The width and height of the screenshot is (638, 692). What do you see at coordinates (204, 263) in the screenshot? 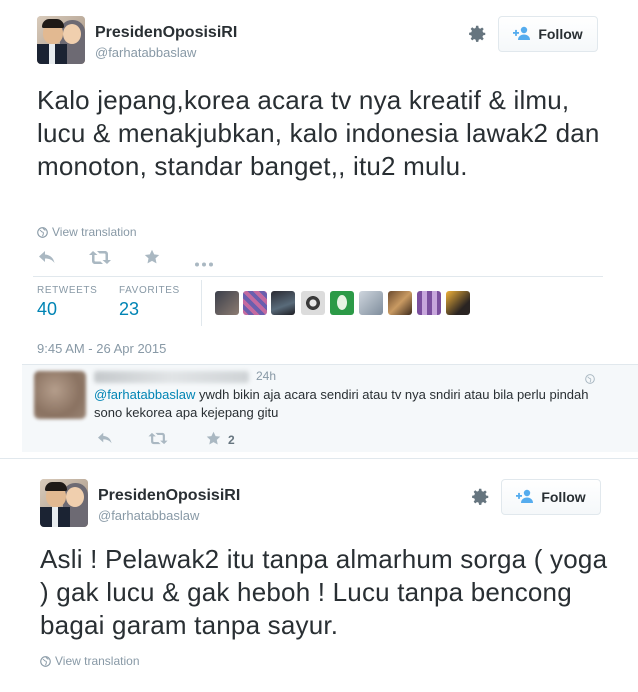
I see `more-icon` at bounding box center [204, 263].